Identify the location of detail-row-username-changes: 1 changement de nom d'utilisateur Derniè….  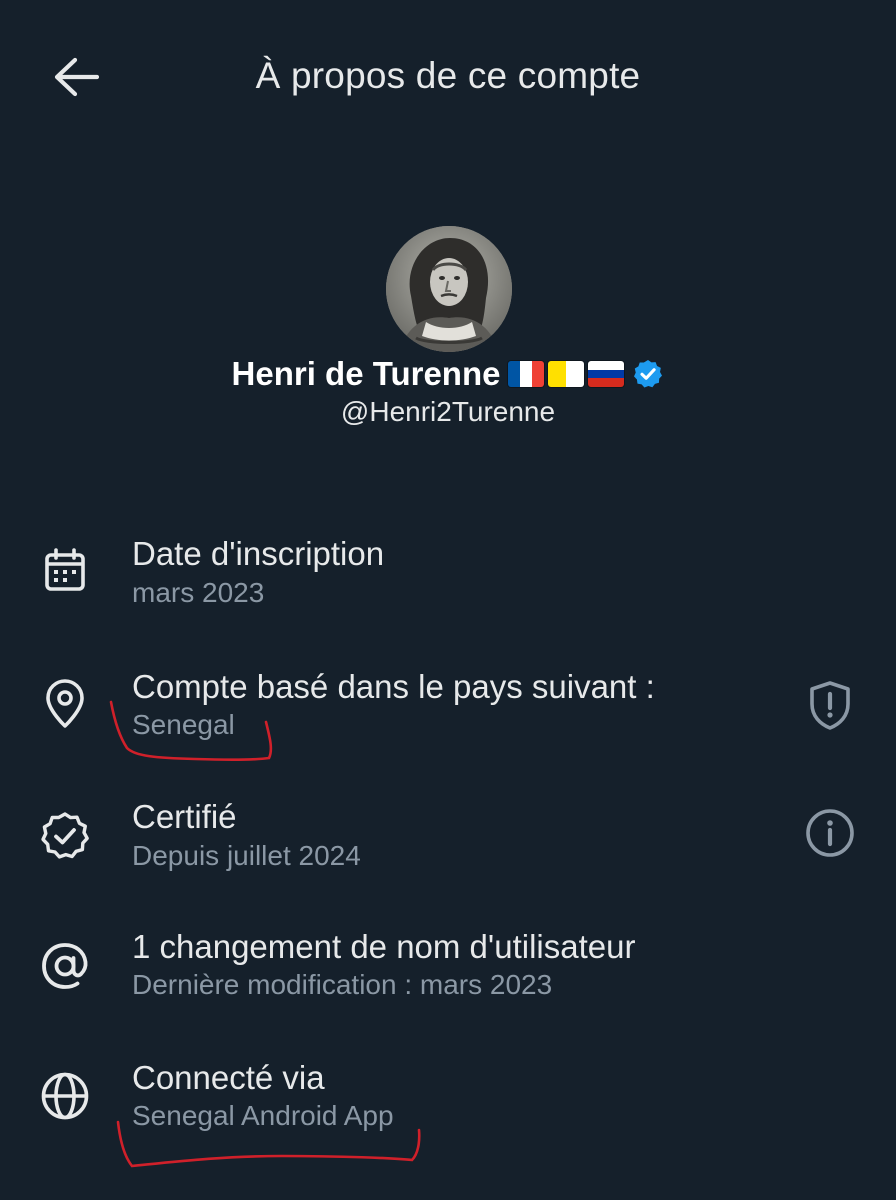
(448, 980).